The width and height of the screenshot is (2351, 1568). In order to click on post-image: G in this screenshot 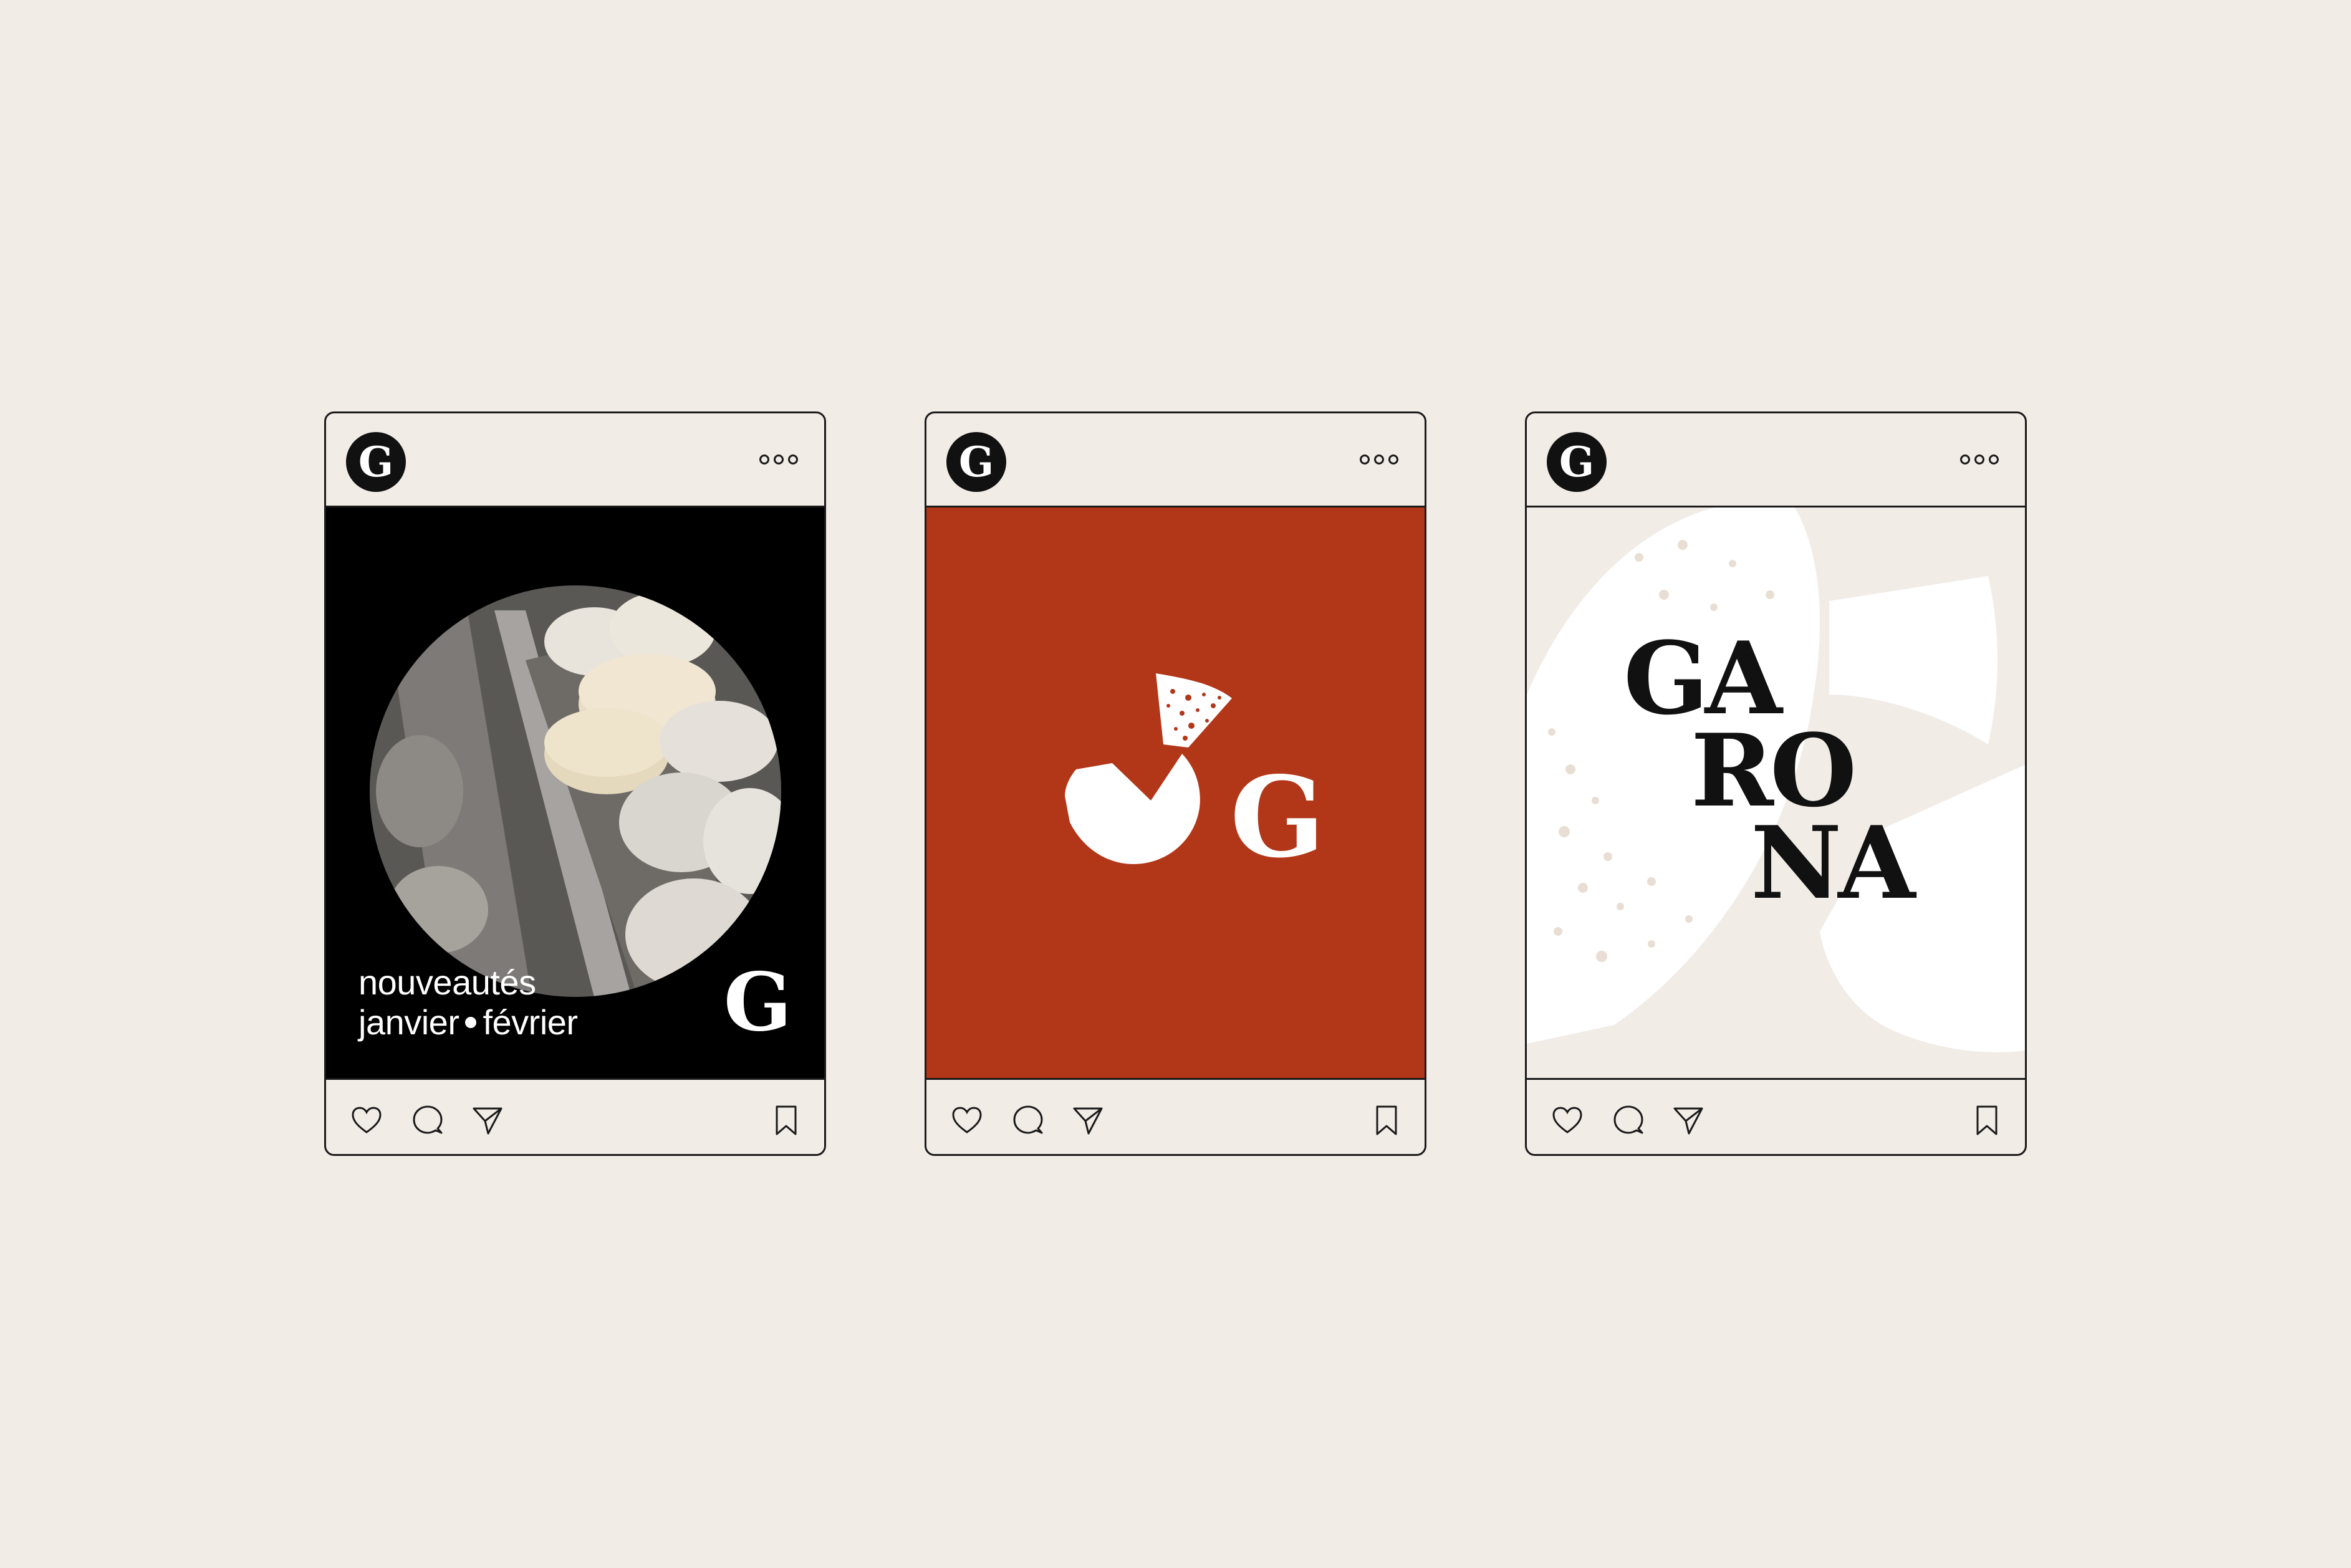, I will do `click(1175, 792)`.